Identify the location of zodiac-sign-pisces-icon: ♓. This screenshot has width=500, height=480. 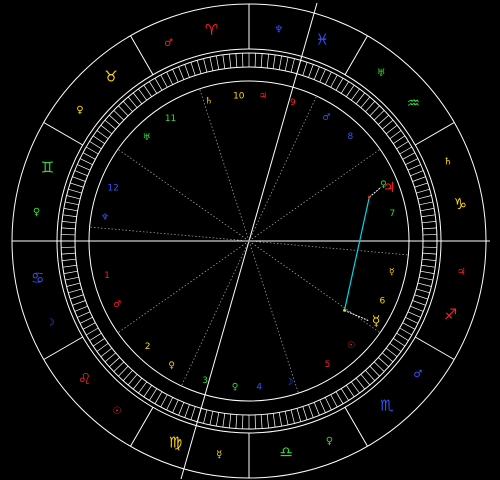
(322, 39).